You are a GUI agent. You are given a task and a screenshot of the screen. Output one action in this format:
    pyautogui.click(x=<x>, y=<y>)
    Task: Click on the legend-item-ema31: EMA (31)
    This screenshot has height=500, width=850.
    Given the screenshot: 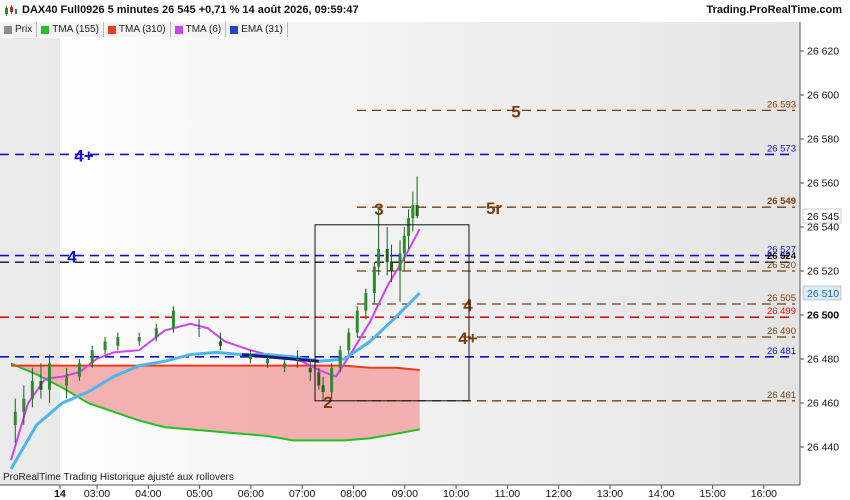 What is the action you would take?
    pyautogui.click(x=257, y=29)
    